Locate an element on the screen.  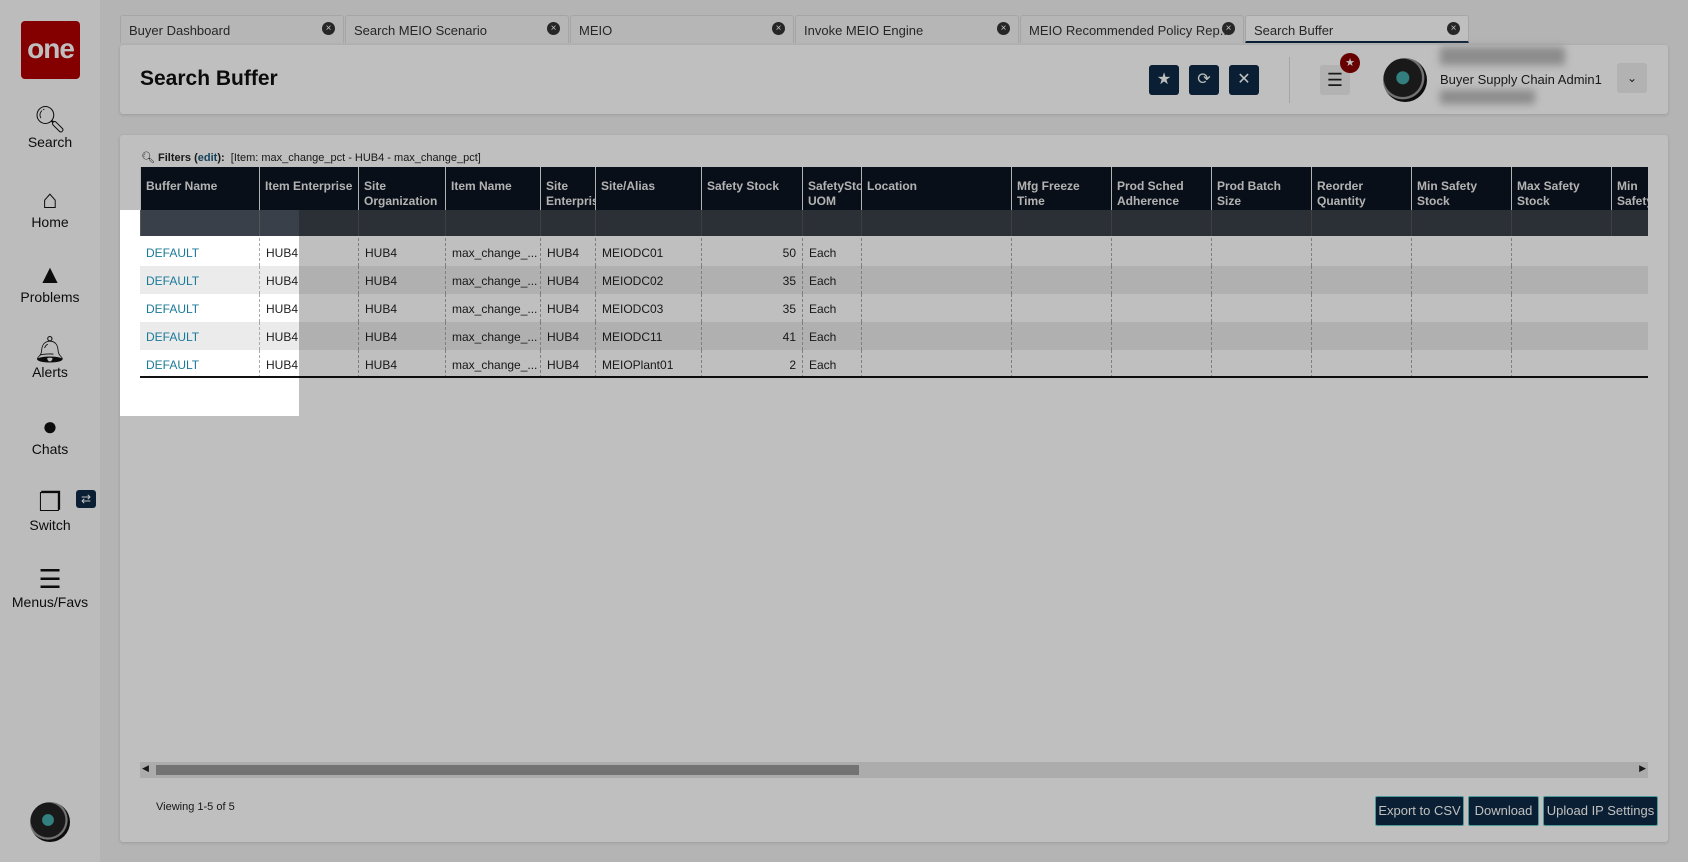
tab-label: Search MEIO Scenario is located at coordinates (420, 30).